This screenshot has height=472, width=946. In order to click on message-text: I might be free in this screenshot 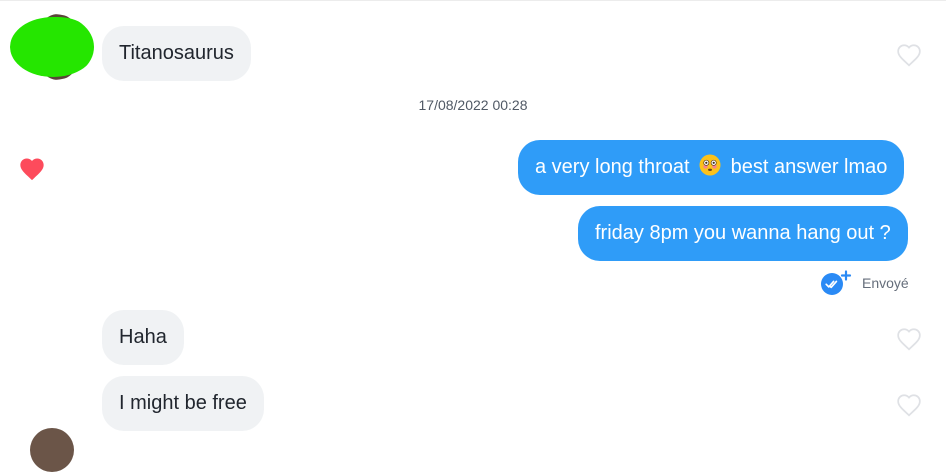, I will do `click(183, 403)`.